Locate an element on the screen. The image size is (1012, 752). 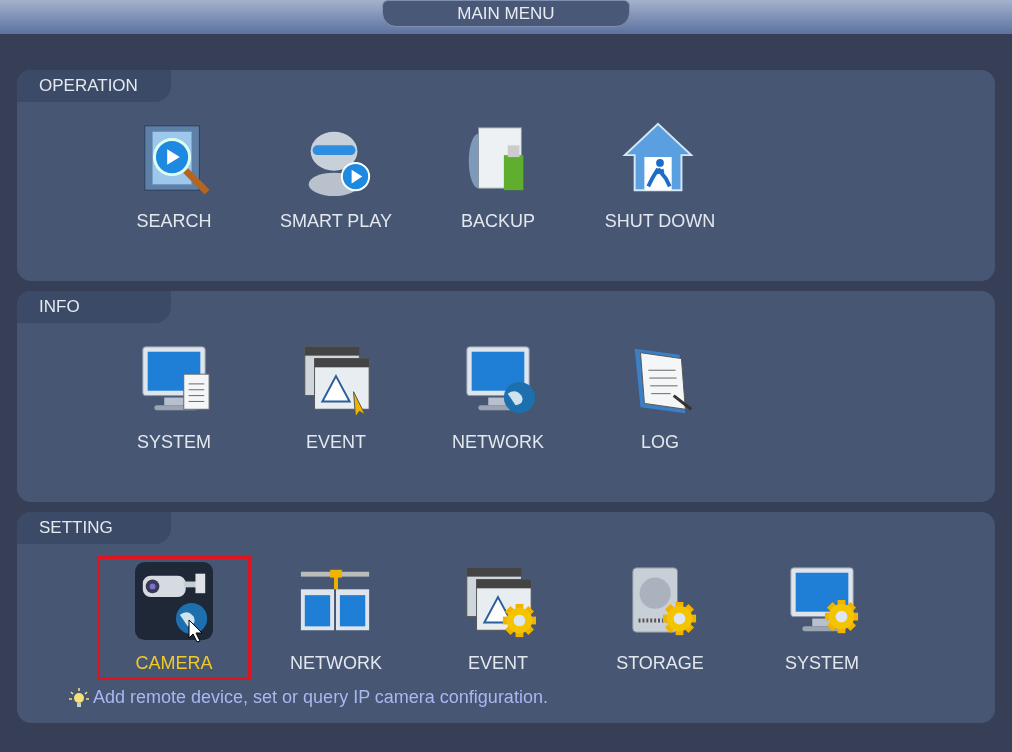
menu-item: STORAGE is located at coordinates (660, 618).